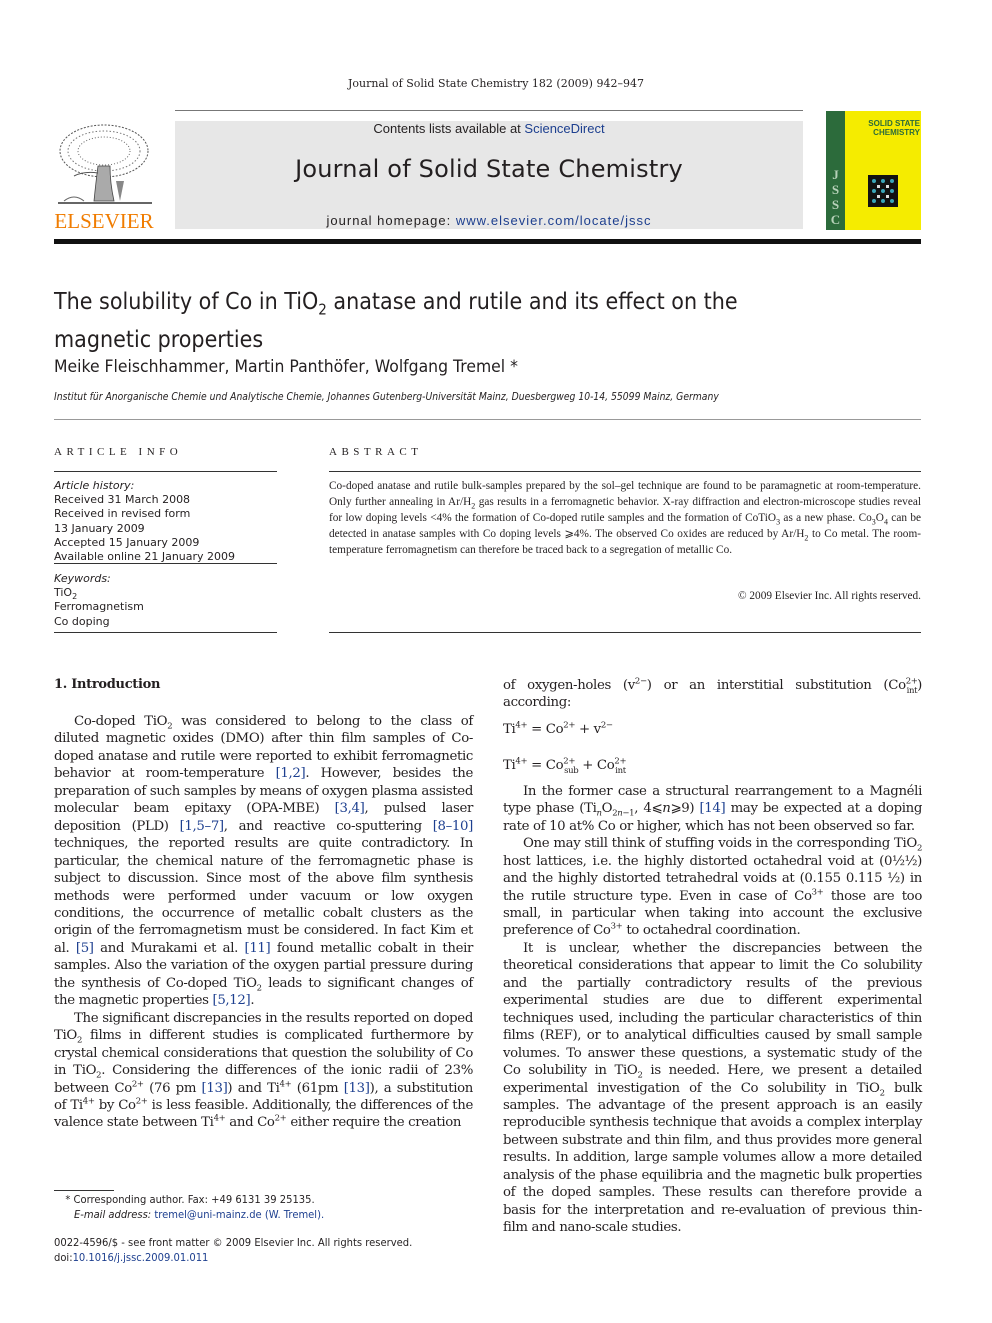  What do you see at coordinates (554, 220) in the screenshot?
I see `homepage-link: www.elsevier.com/locate/jssc` at bounding box center [554, 220].